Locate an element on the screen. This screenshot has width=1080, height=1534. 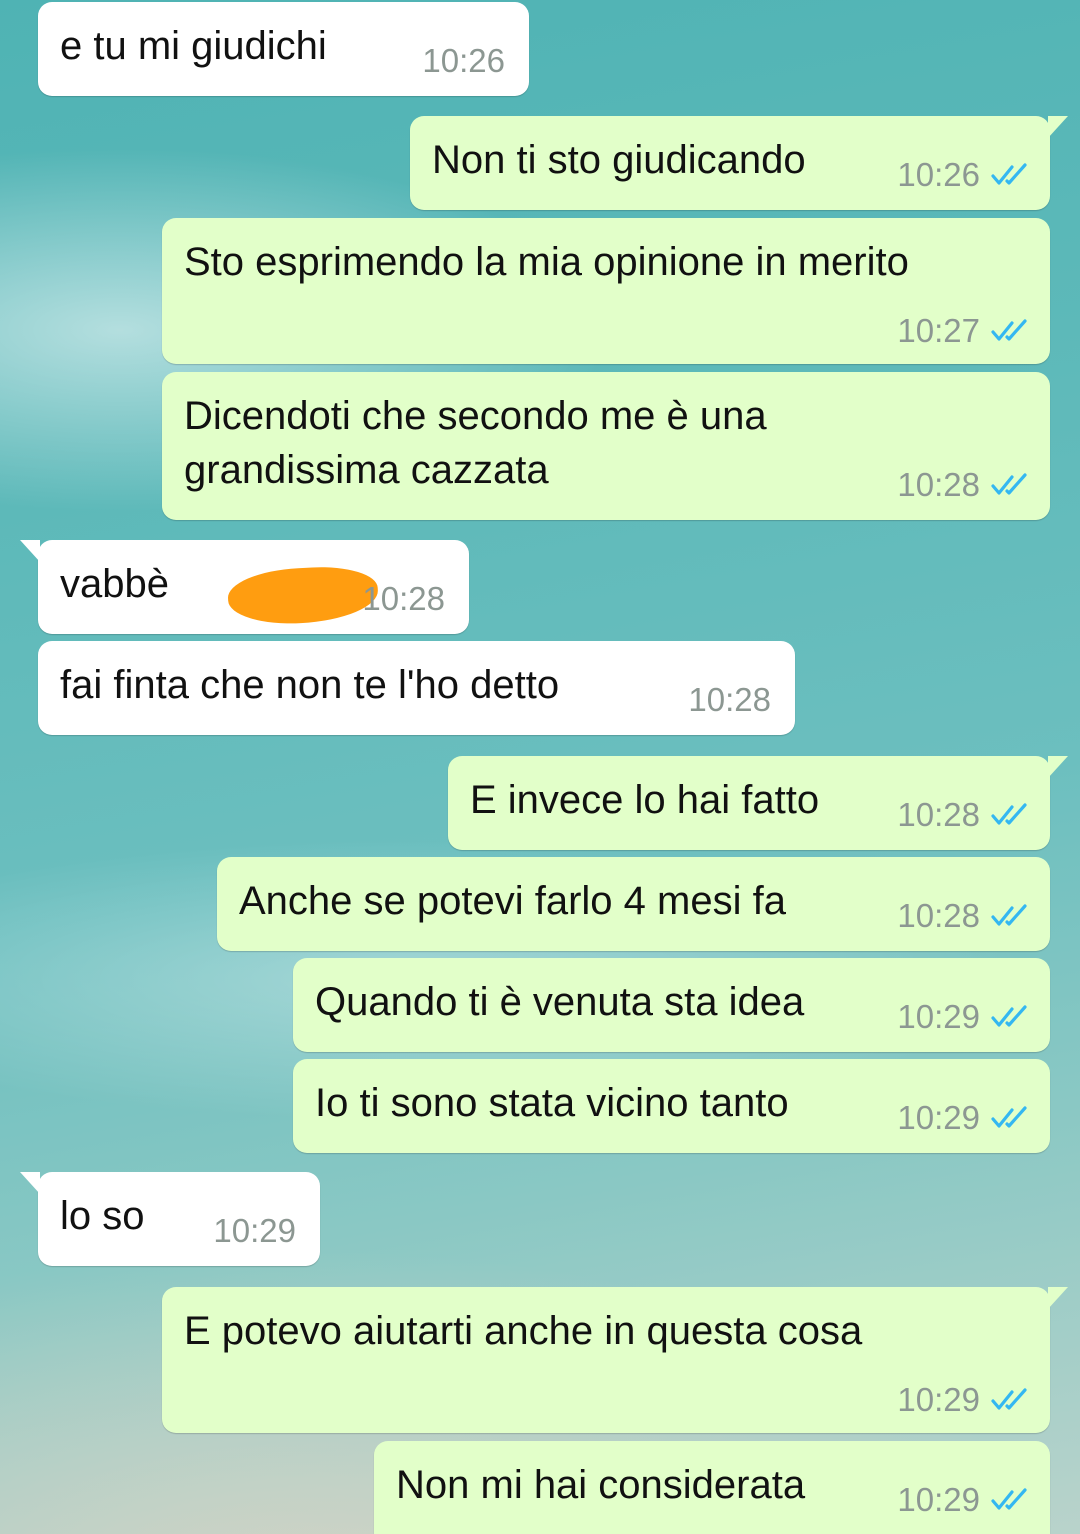
message-text: Quando ti è venuta sta idea is located at coordinates (560, 1002).